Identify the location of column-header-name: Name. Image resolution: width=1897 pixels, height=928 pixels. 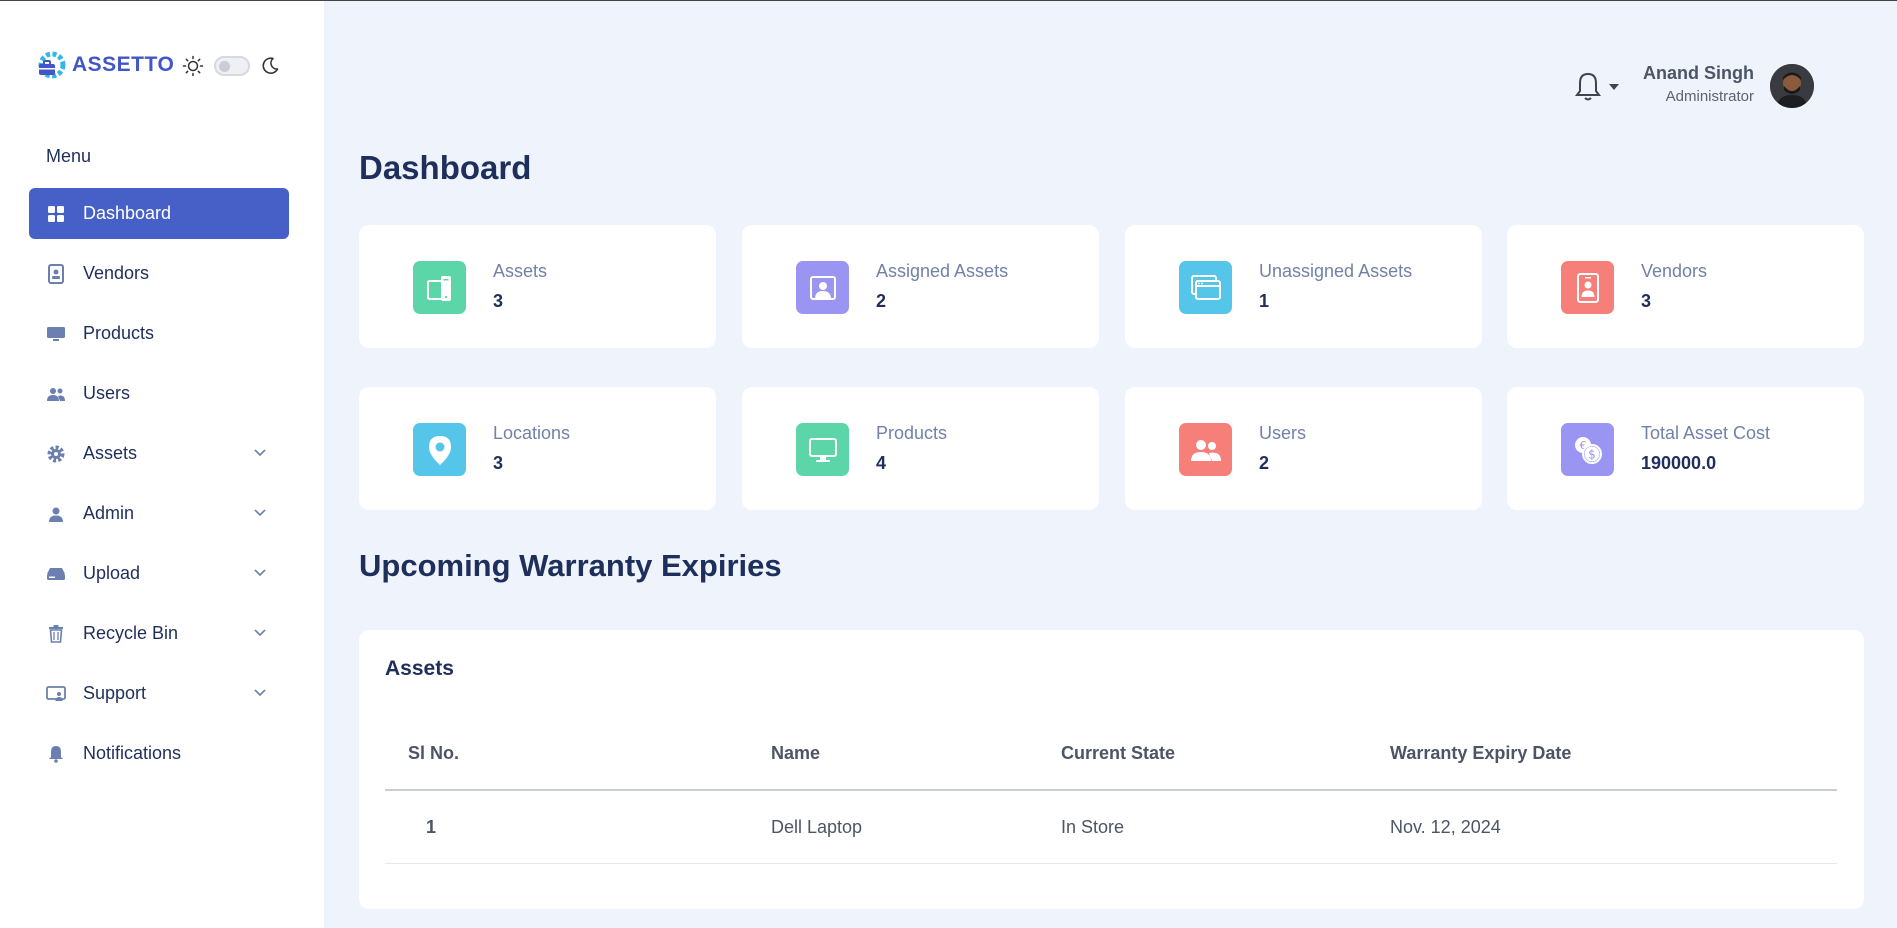
(795, 753).